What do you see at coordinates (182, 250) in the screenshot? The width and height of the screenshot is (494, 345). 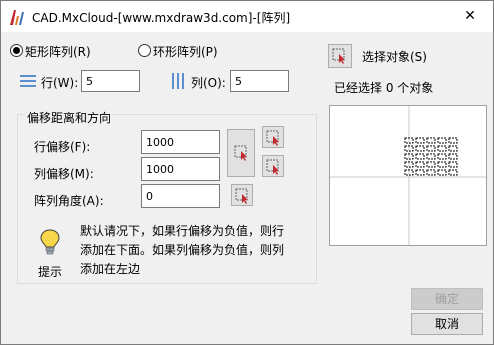 I see `hint-text: 默认请况下，如果行偏移为负值，则行添加在下面。如果列偏移为负值，则列添加在左边` at bounding box center [182, 250].